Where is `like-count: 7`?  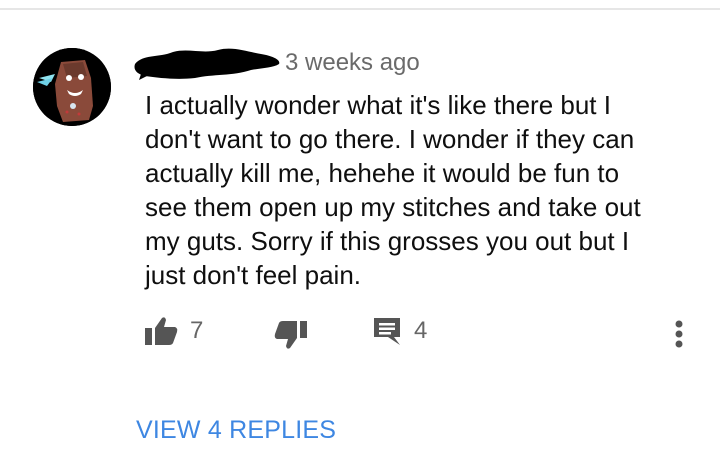
like-count: 7 is located at coordinates (197, 330).